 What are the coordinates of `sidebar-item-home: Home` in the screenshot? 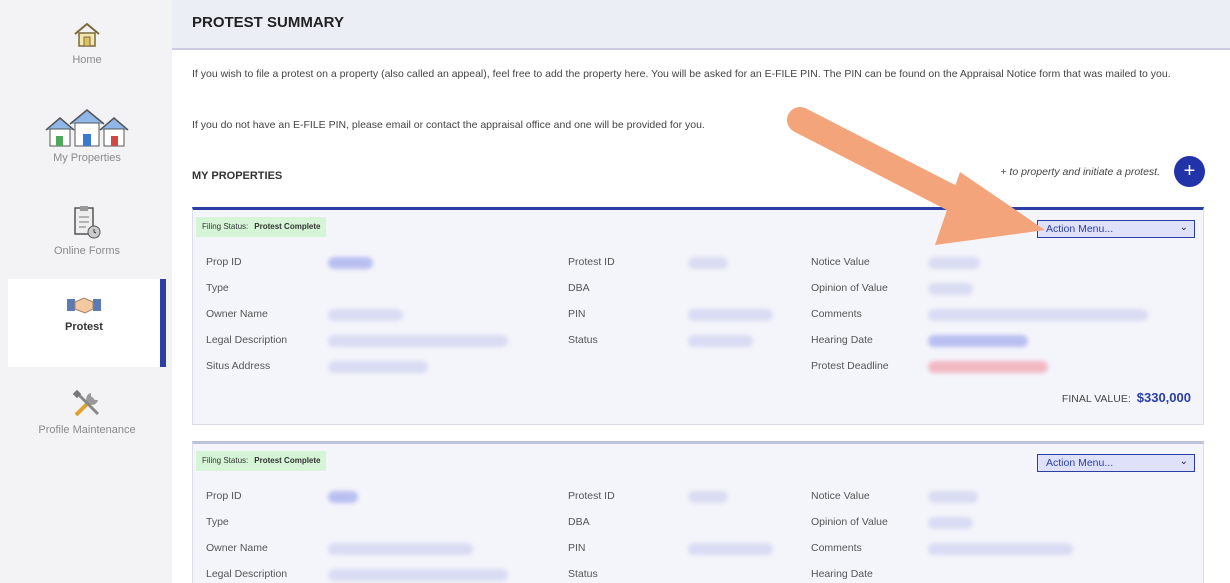 It's located at (87, 65).